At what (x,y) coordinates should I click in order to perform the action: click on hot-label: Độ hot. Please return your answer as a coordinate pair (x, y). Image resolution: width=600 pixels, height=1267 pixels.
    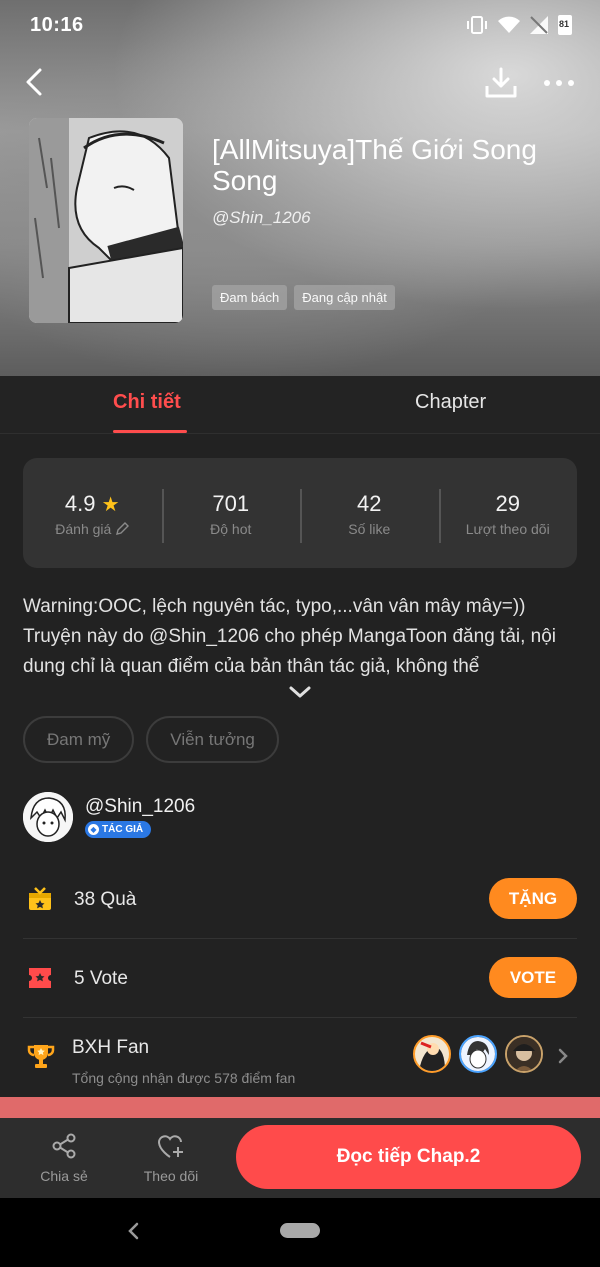
    Looking at the image, I should click on (231, 529).